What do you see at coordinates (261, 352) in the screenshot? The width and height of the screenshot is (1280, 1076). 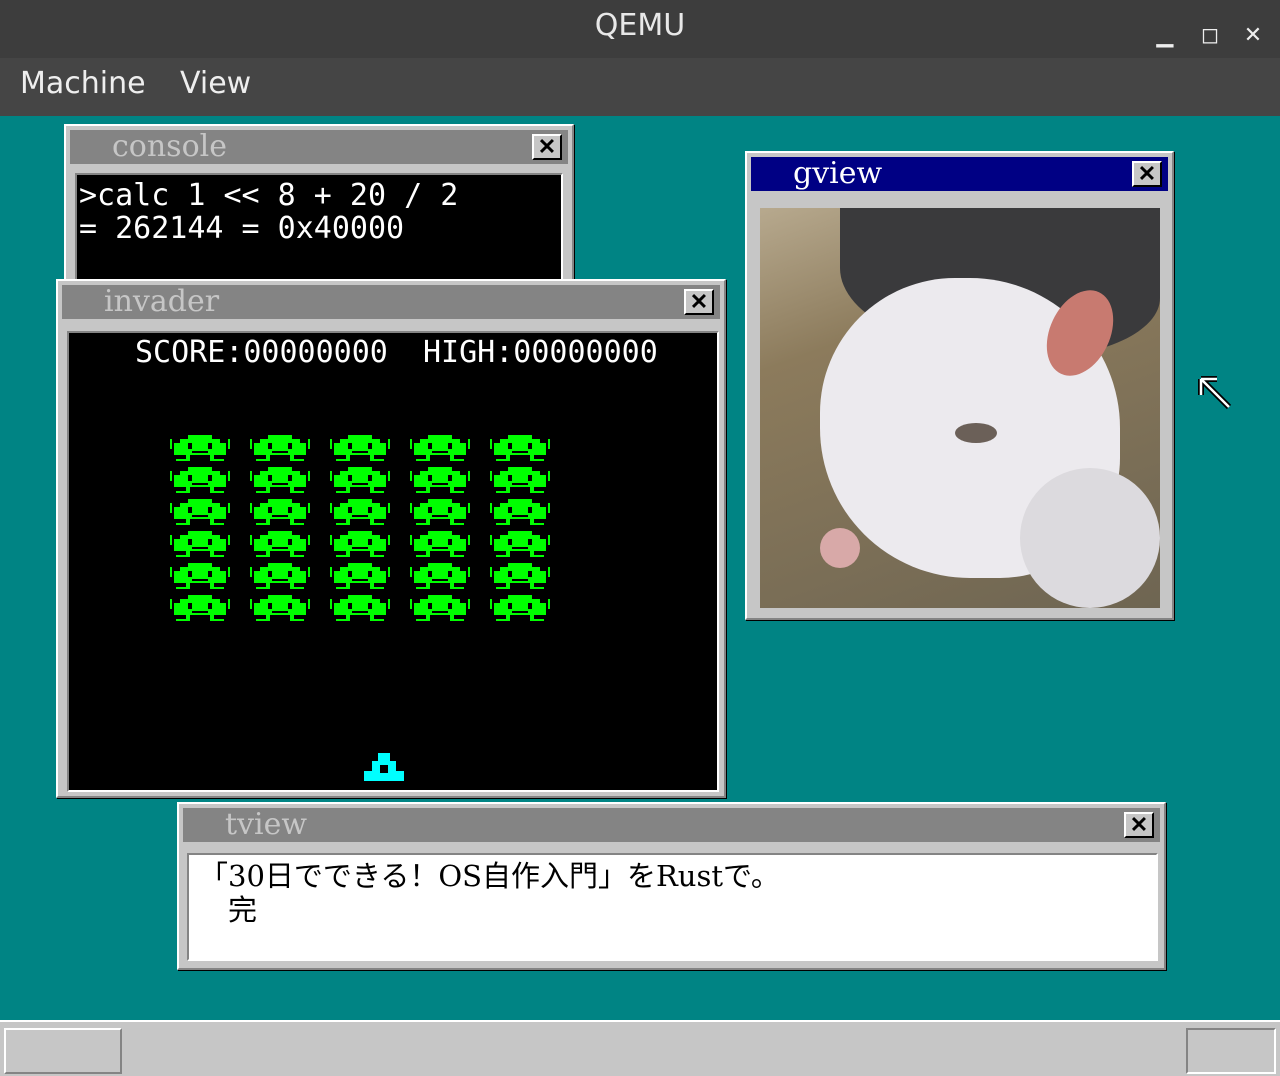 I see `score-label: SCORE:00000000` at bounding box center [261, 352].